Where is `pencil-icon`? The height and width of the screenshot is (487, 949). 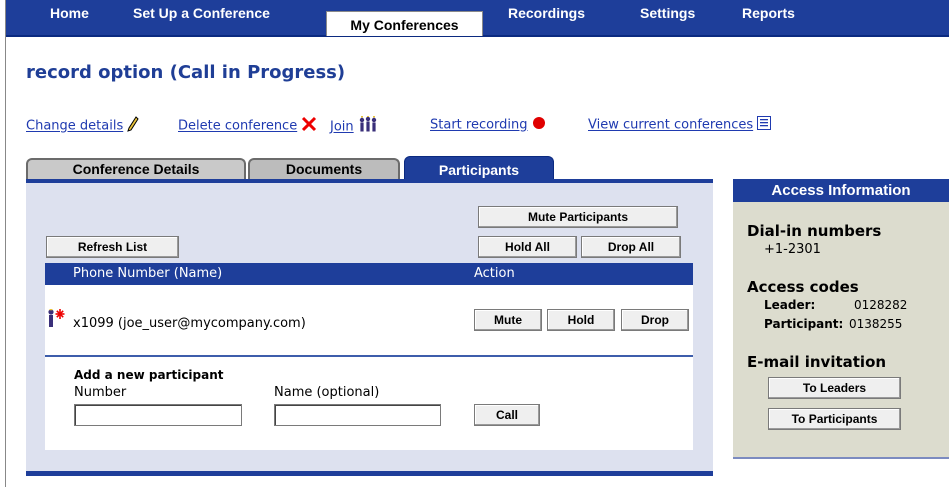
pencil-icon is located at coordinates (133, 126).